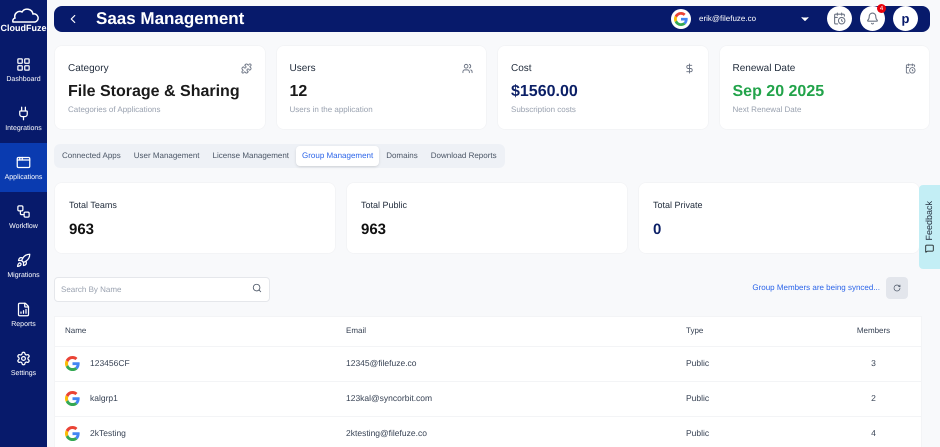 This screenshot has width=940, height=447. I want to click on column-header: Name, so click(76, 331).